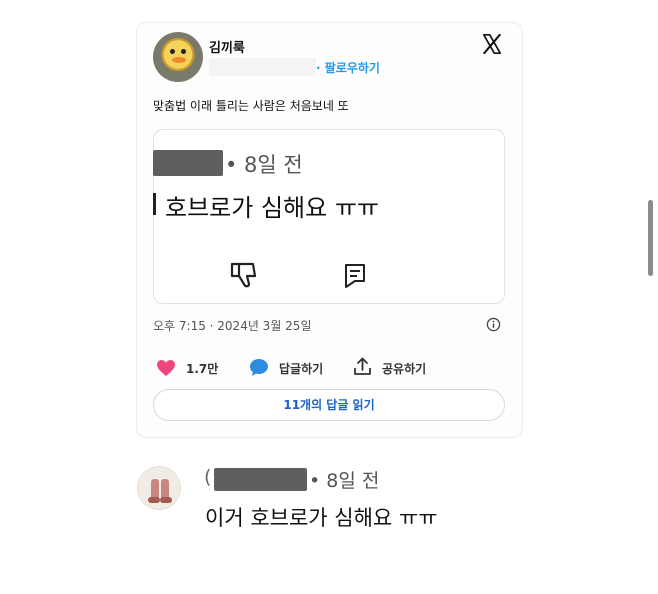  I want to click on follow-button: · 팔로우하기, so click(348, 67).